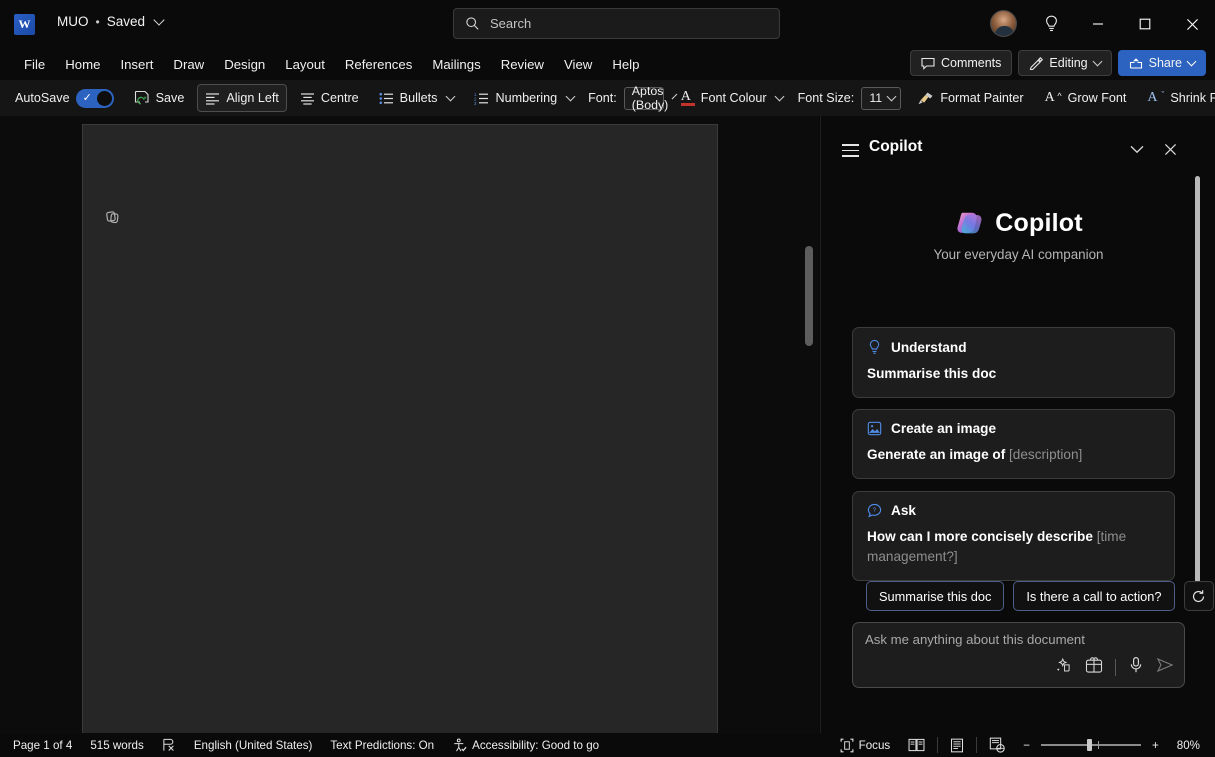  Describe the element at coordinates (417, 98) in the screenshot. I see `bullets-button: Bullets` at that location.